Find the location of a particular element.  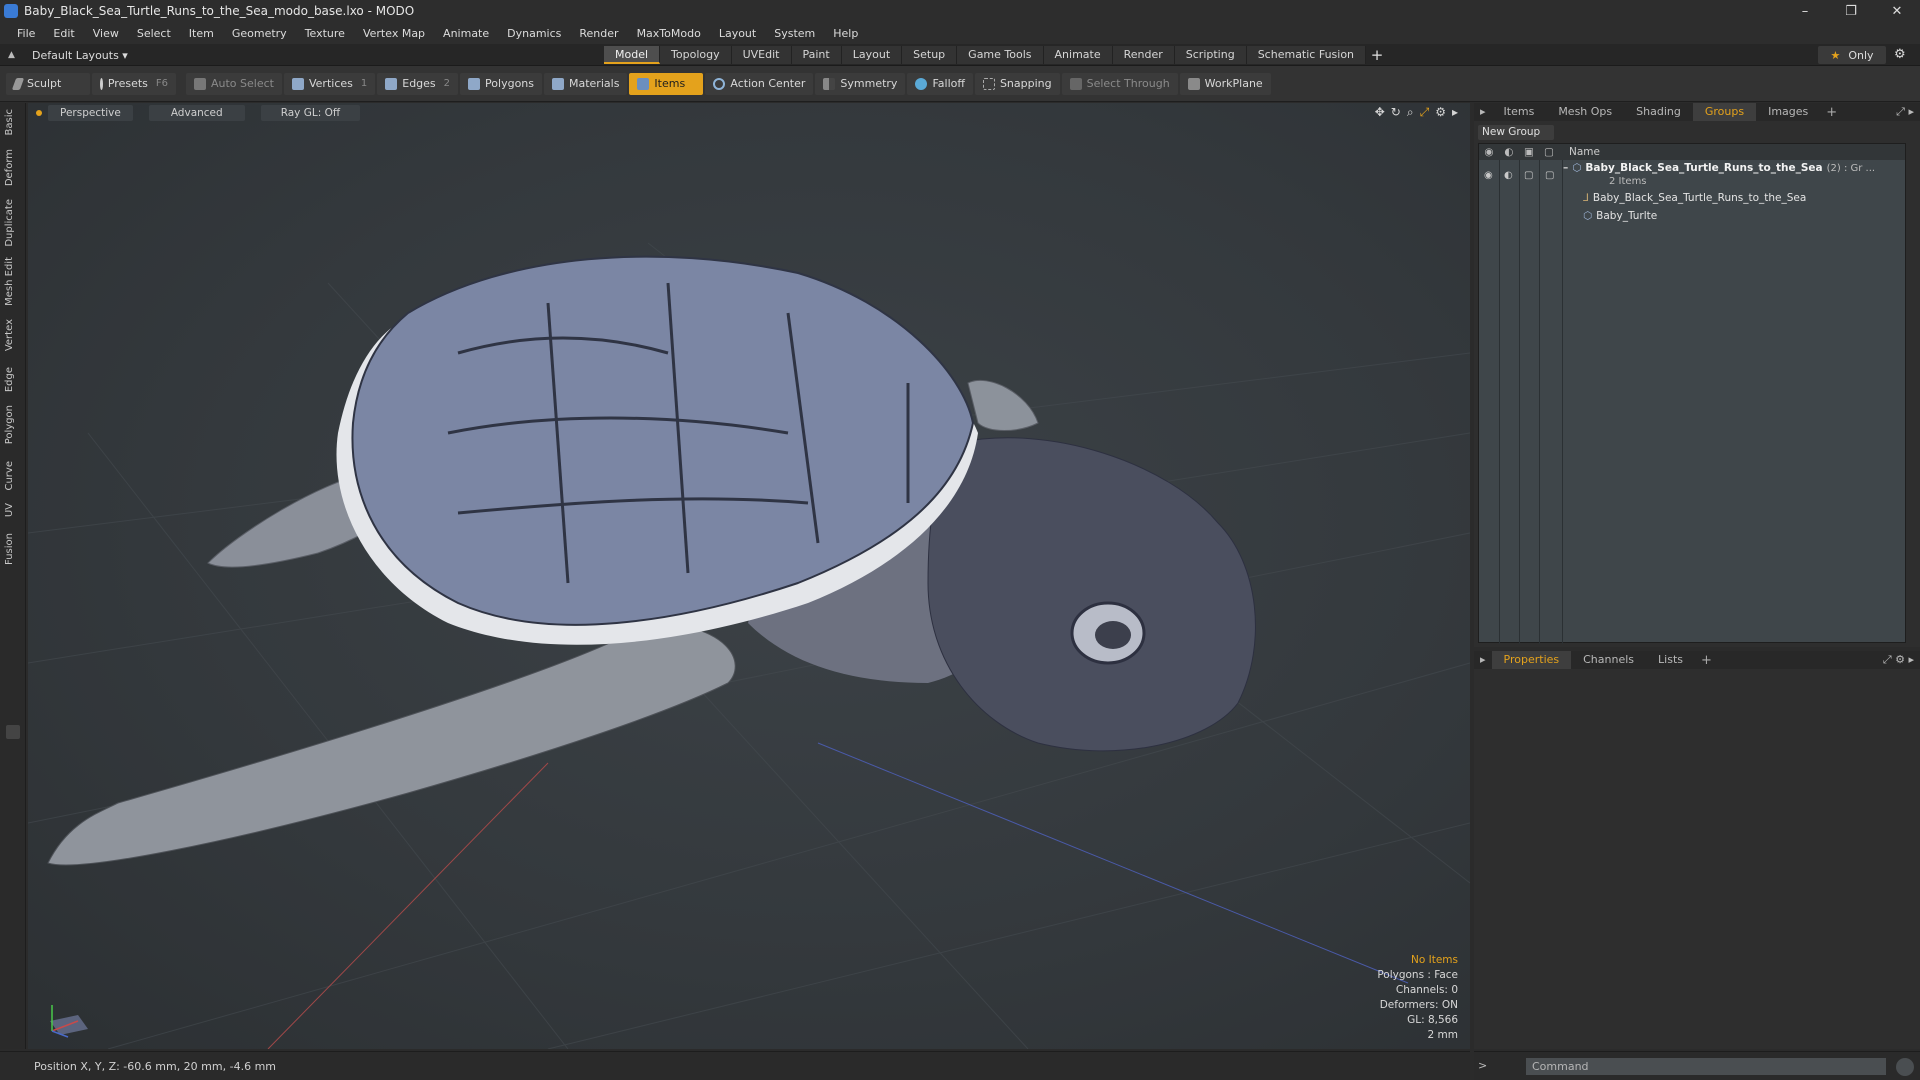

menu-animate: Animate is located at coordinates (466, 33).